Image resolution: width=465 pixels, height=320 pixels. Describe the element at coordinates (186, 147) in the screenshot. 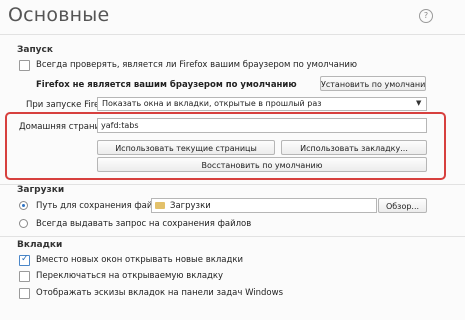

I see `use-current-pages-button: Использовать текущие страницы` at that location.